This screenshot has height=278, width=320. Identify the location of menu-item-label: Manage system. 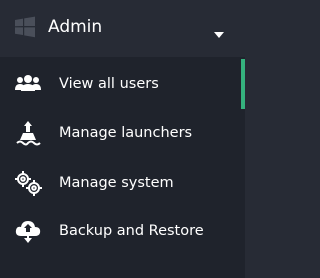
(116, 183).